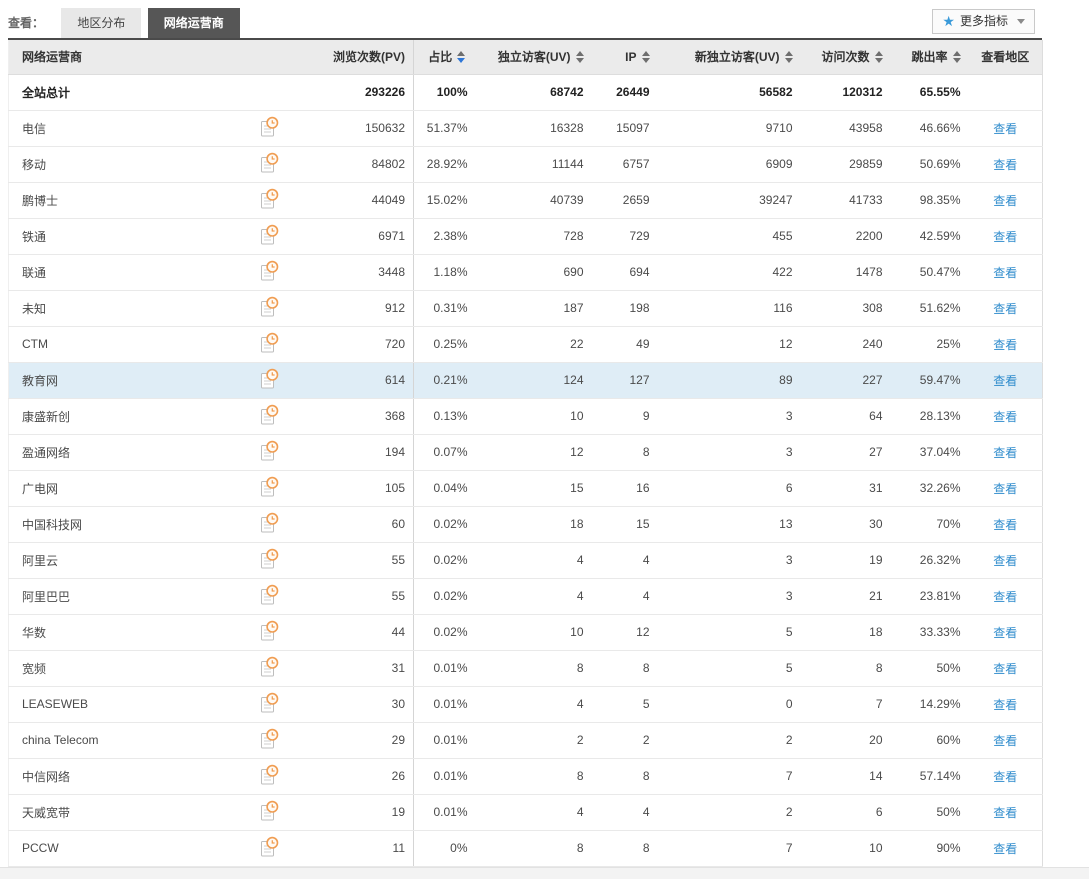 This screenshot has height=879, width=1089. What do you see at coordinates (353, 272) in the screenshot?
I see `pv-value: 3448` at bounding box center [353, 272].